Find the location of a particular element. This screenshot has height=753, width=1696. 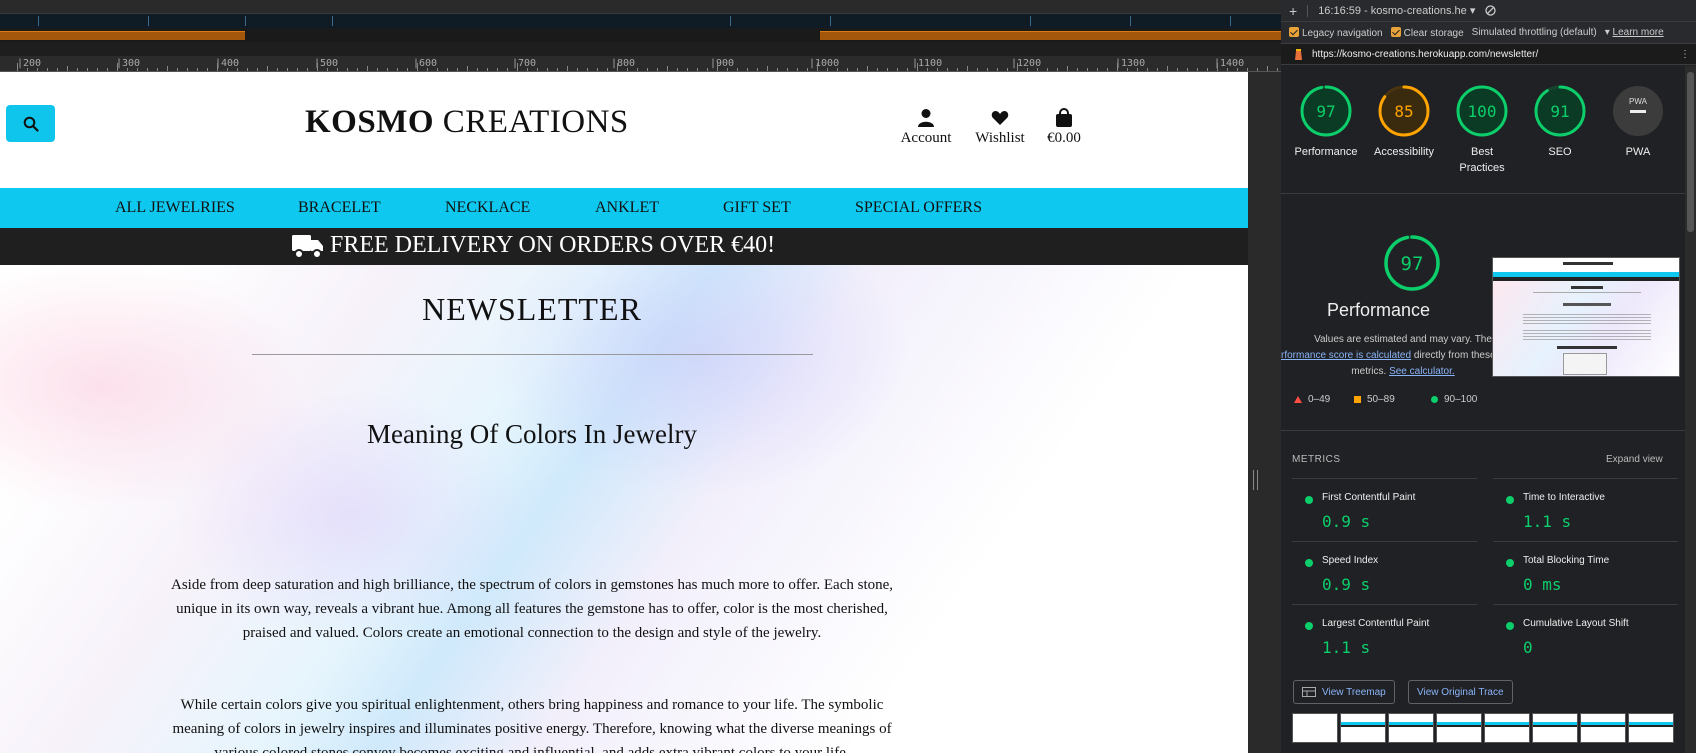

gauge-seo: 91 SEO is located at coordinates (1560, 122).